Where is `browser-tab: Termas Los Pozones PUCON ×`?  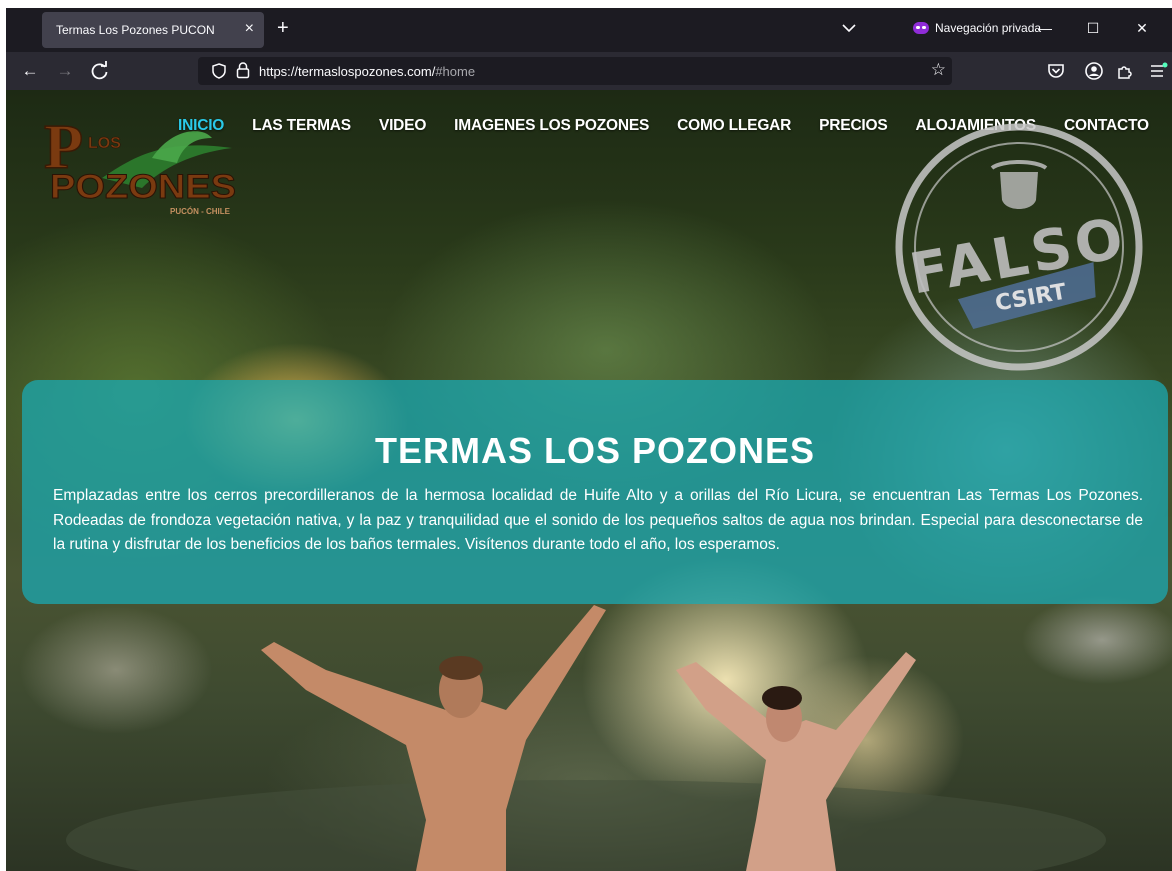
browser-tab: Termas Los Pozones PUCON × is located at coordinates (153, 30).